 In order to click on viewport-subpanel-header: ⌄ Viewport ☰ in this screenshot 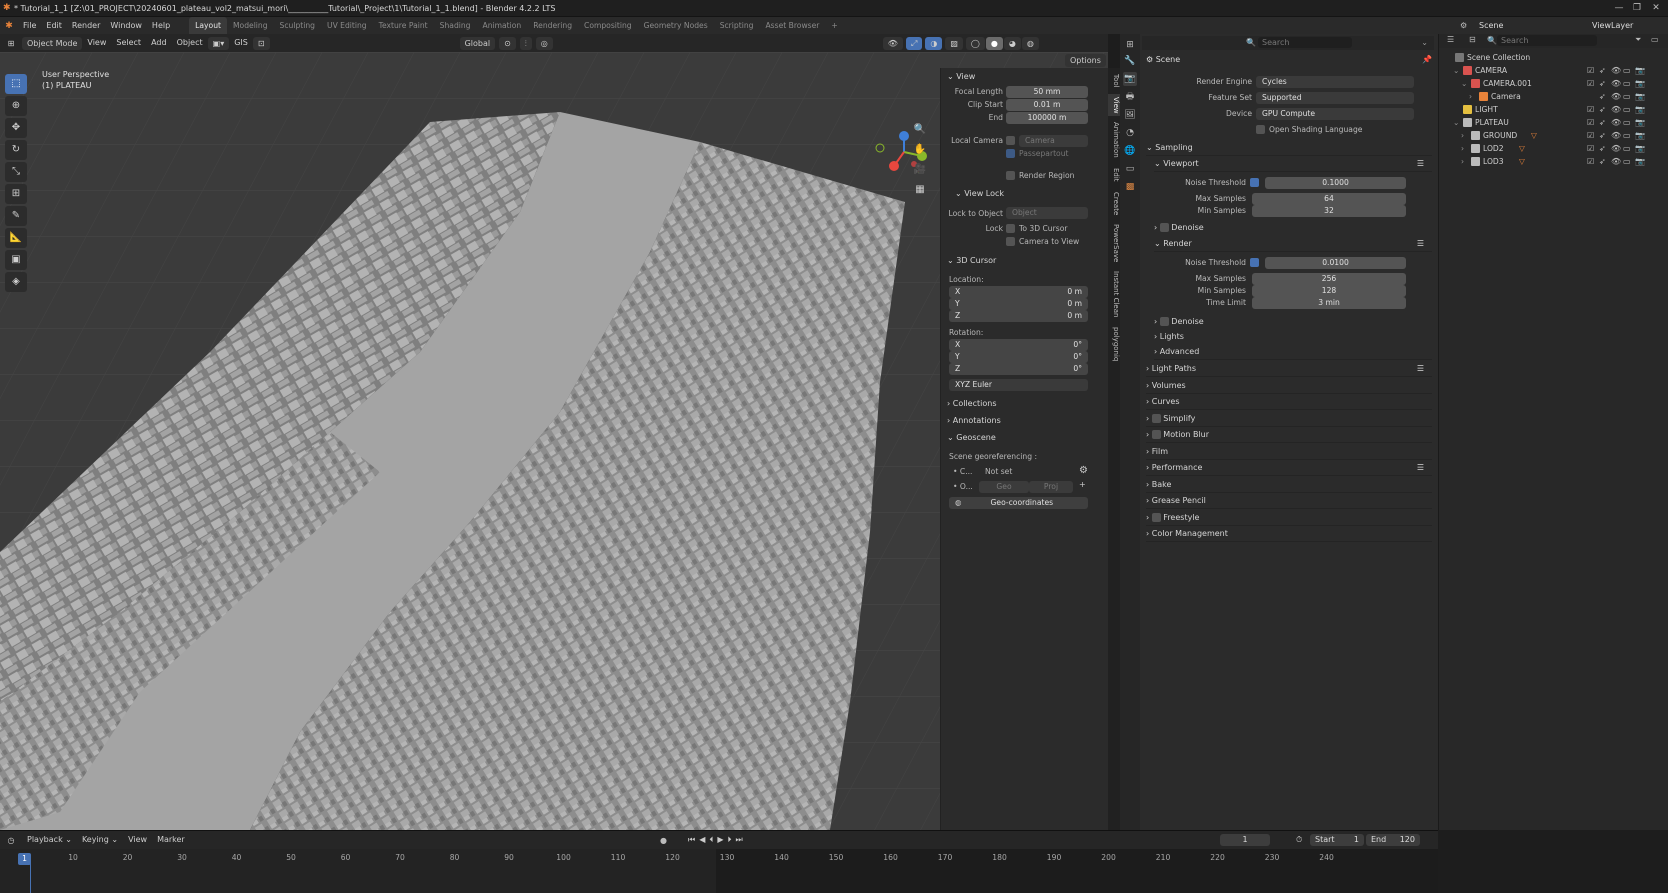, I will do `click(1293, 164)`.